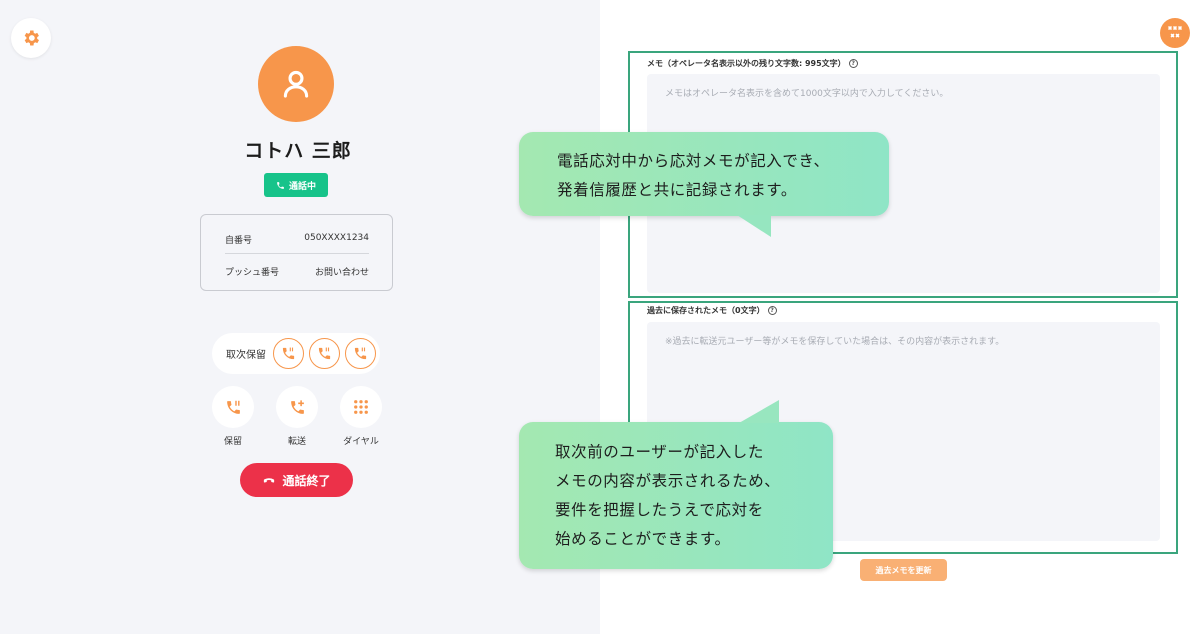 This screenshot has height=634, width=1200. I want to click on settings-button, so click(31, 38).